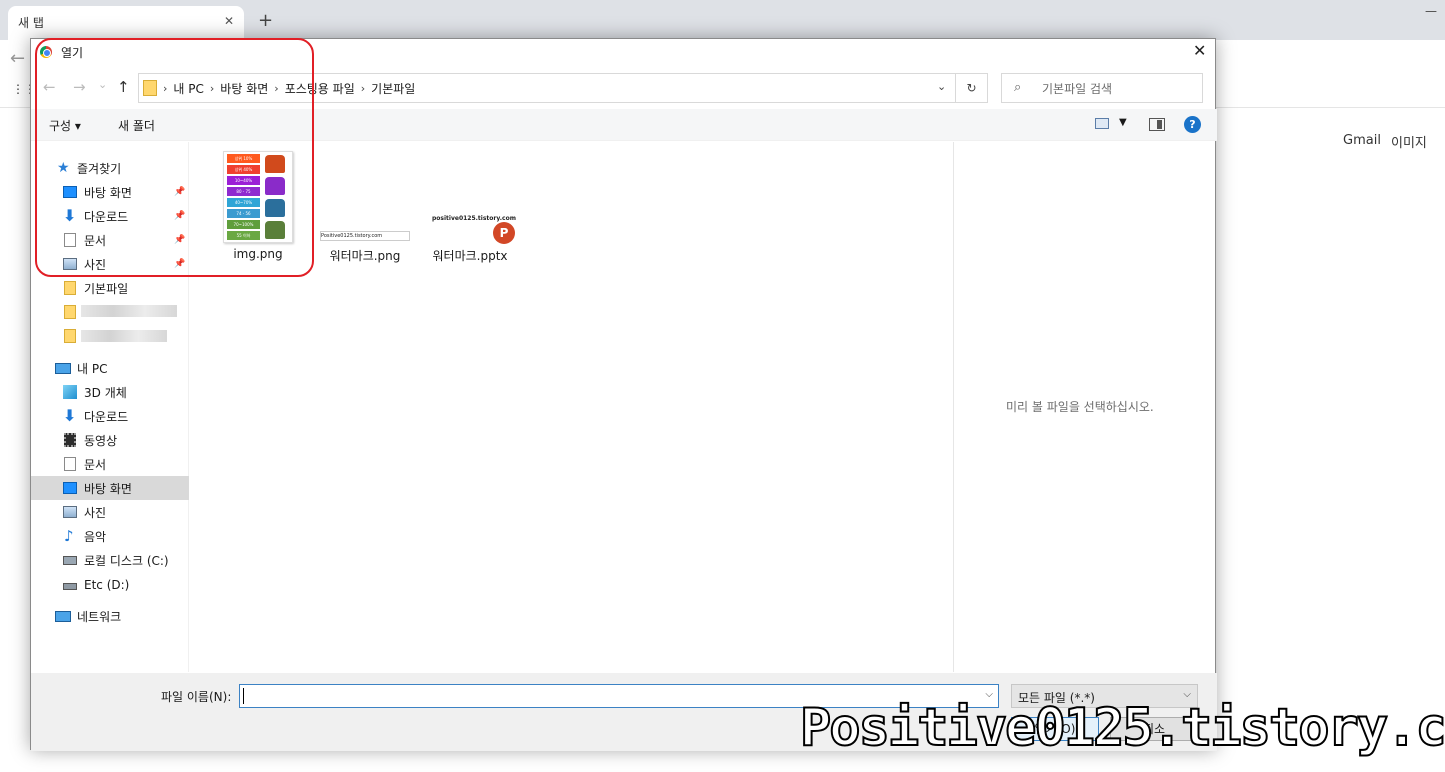  I want to click on nav-label: 사진, so click(95, 512).